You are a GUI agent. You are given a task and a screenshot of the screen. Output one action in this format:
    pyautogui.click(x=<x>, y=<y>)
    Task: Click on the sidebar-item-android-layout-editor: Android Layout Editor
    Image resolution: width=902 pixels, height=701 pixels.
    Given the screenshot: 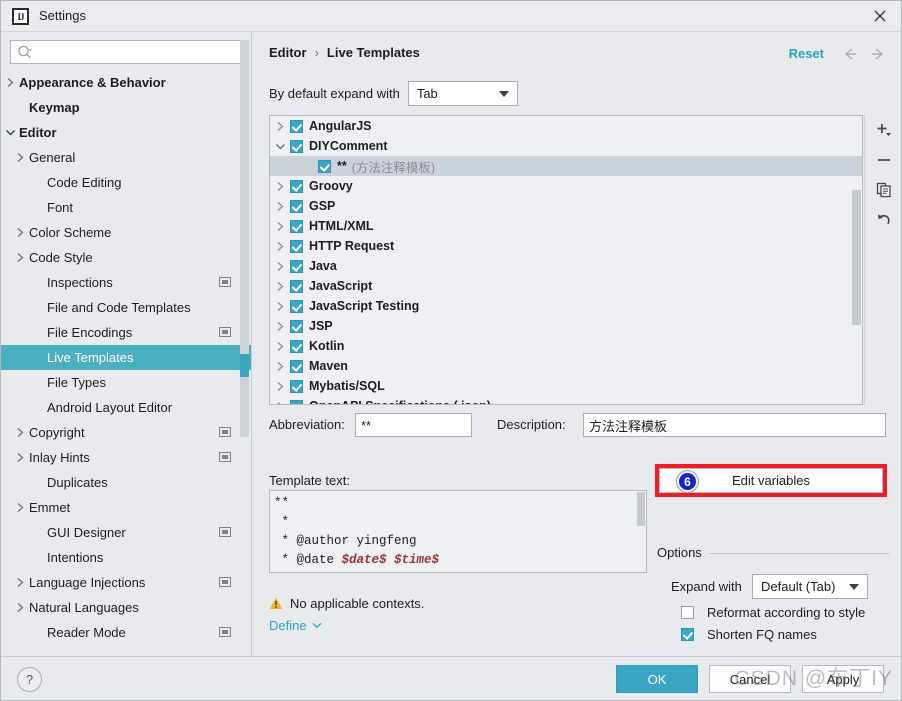 What is the action you would take?
    pyautogui.click(x=126, y=407)
    